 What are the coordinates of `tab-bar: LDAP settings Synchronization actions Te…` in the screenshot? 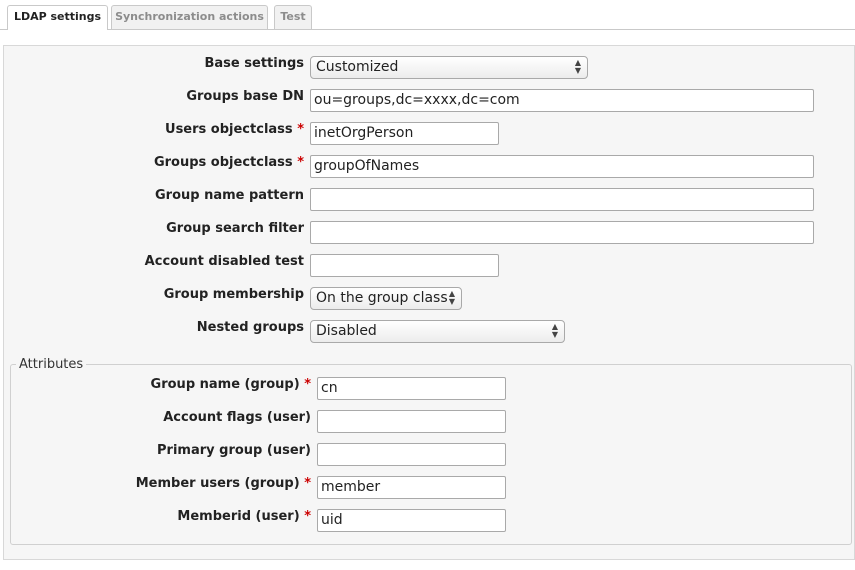 It's located at (427, 15).